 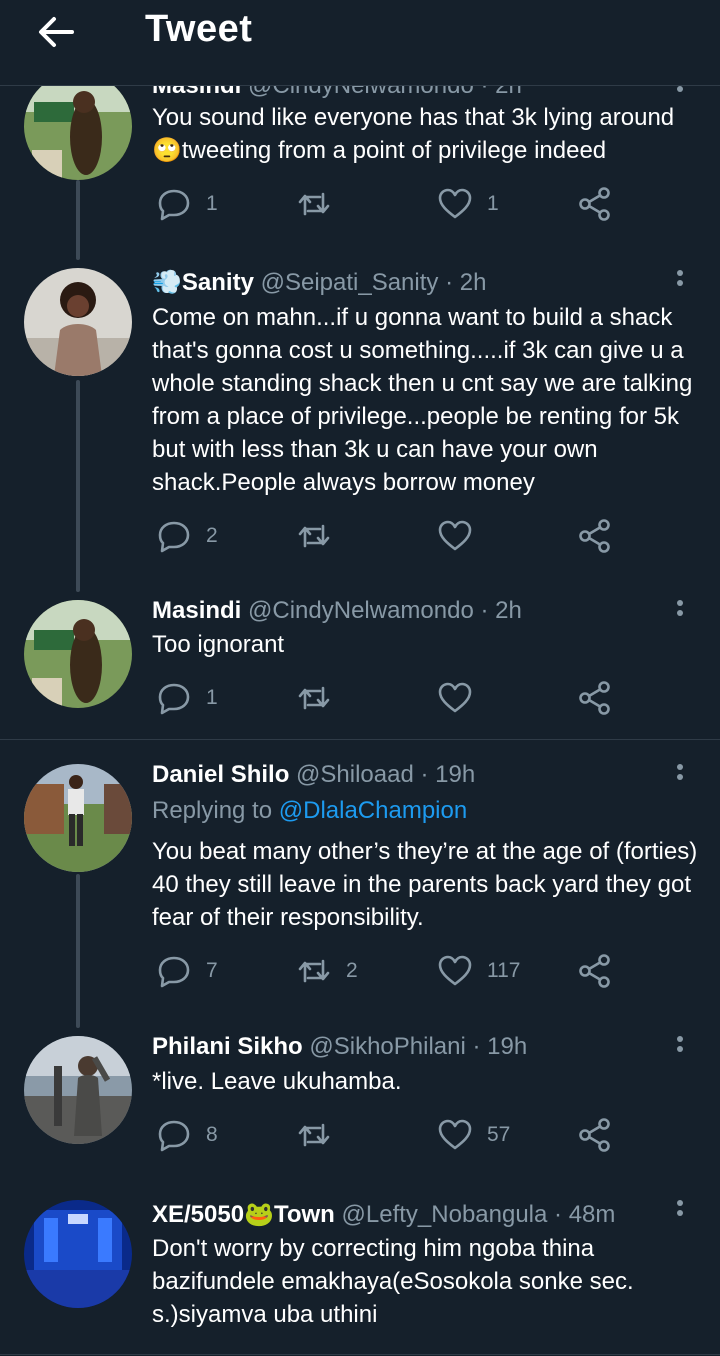 I want to click on reply-button: 8, so click(x=187, y=1135).